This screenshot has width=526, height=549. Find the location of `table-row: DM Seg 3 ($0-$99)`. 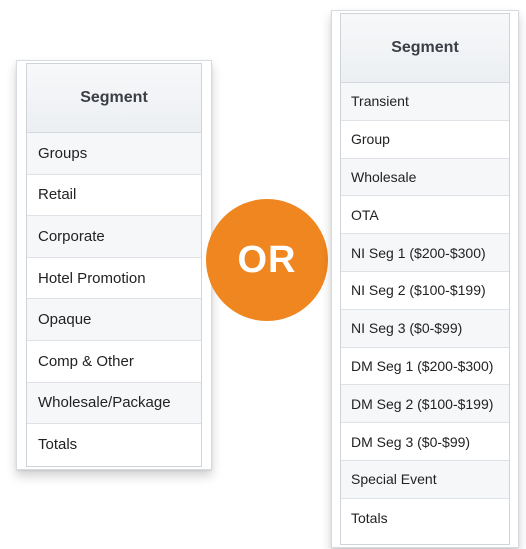

table-row: DM Seg 3 ($0-$99) is located at coordinates (425, 442).